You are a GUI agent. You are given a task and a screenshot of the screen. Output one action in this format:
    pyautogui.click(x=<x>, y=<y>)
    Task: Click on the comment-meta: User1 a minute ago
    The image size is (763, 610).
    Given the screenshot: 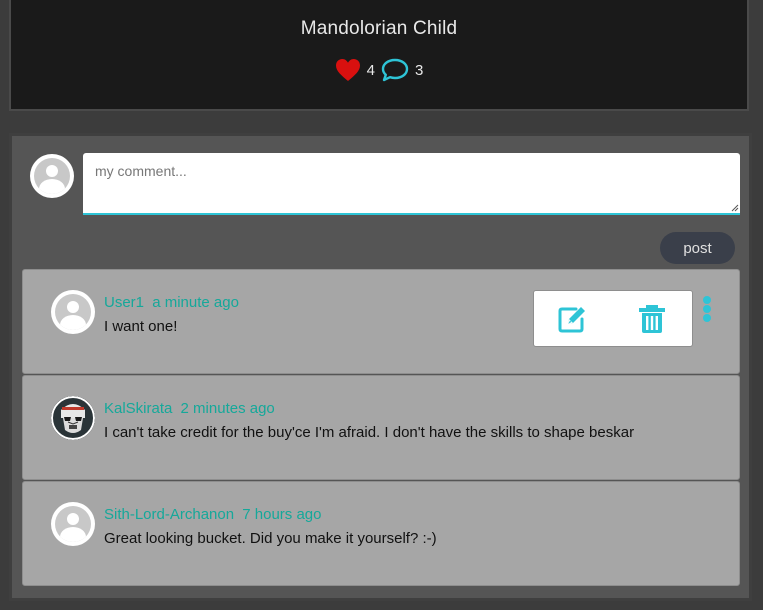 What is the action you would take?
    pyautogui.click(x=171, y=302)
    